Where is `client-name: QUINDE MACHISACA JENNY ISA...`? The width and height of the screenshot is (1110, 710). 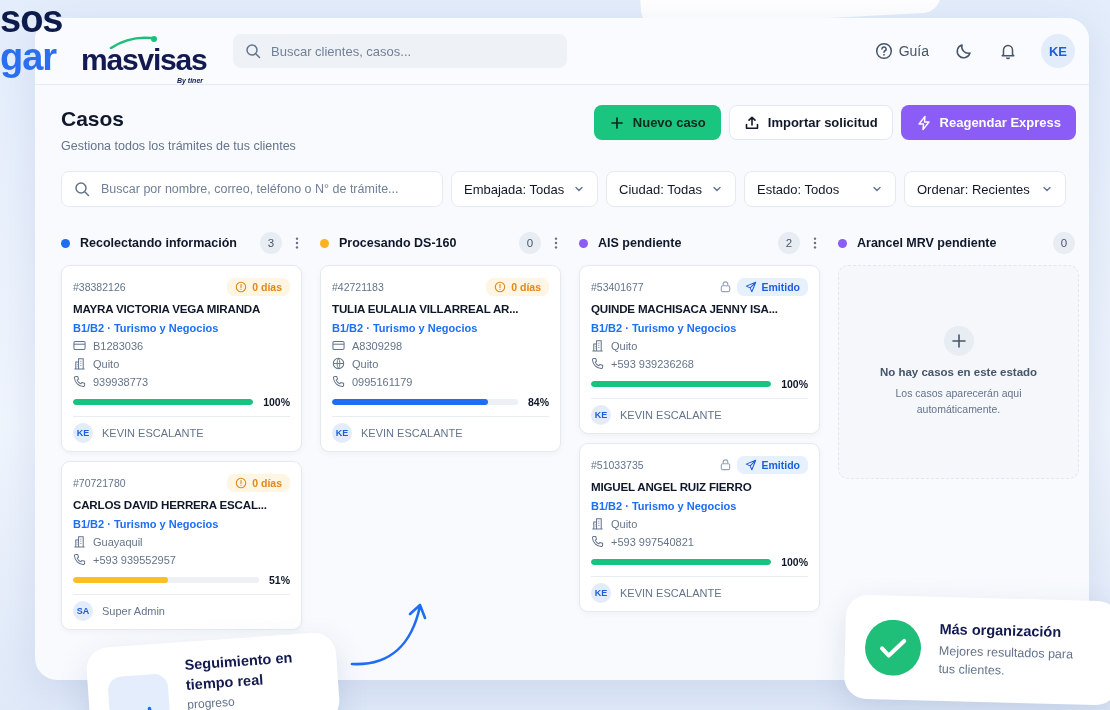 client-name: QUINDE MACHISACA JENNY ISA... is located at coordinates (685, 308).